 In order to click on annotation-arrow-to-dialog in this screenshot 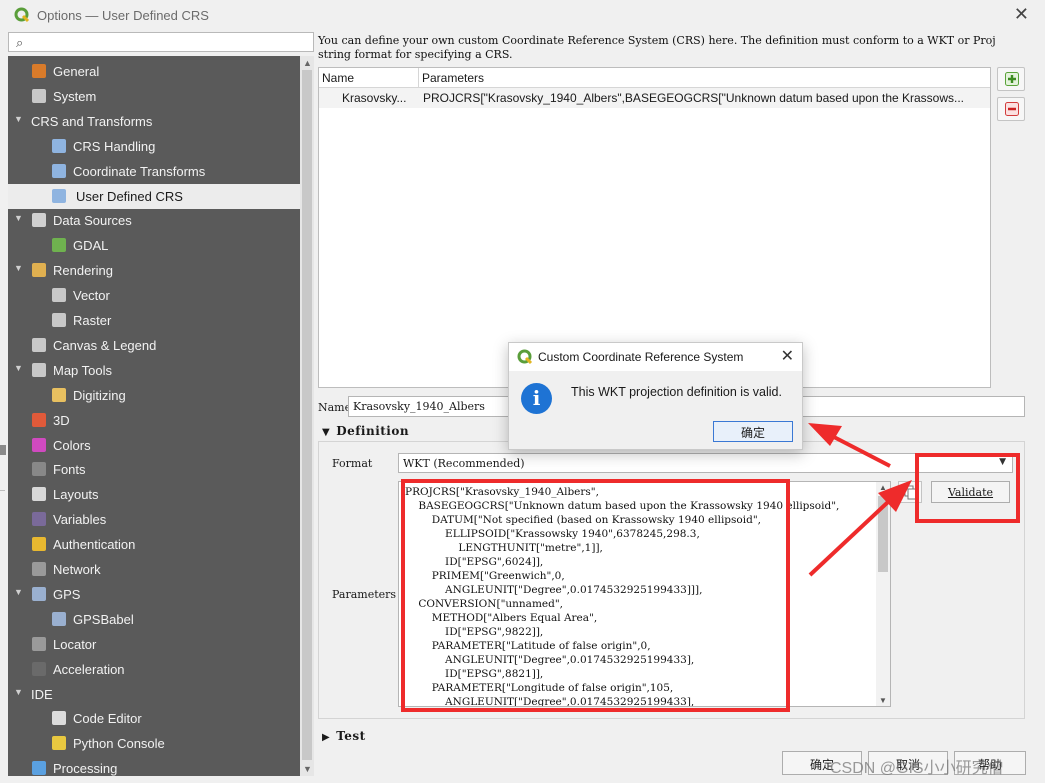, I will do `click(849, 445)`.